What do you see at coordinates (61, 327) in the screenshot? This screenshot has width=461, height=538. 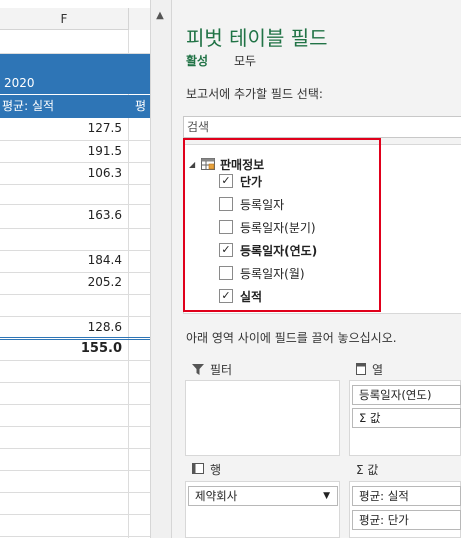 I see `pivot-cell: 128.6` at bounding box center [61, 327].